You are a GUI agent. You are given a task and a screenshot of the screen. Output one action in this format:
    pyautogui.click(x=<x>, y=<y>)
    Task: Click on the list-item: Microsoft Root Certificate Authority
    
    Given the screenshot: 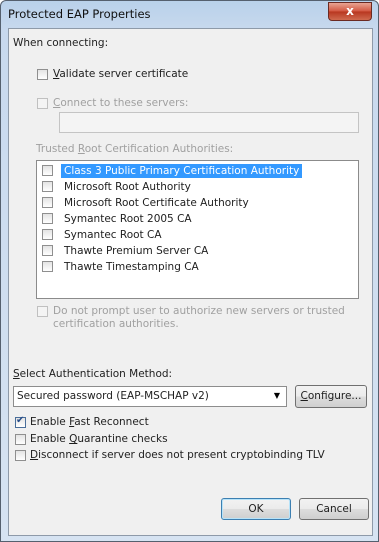 What is the action you would take?
    pyautogui.click(x=197, y=203)
    